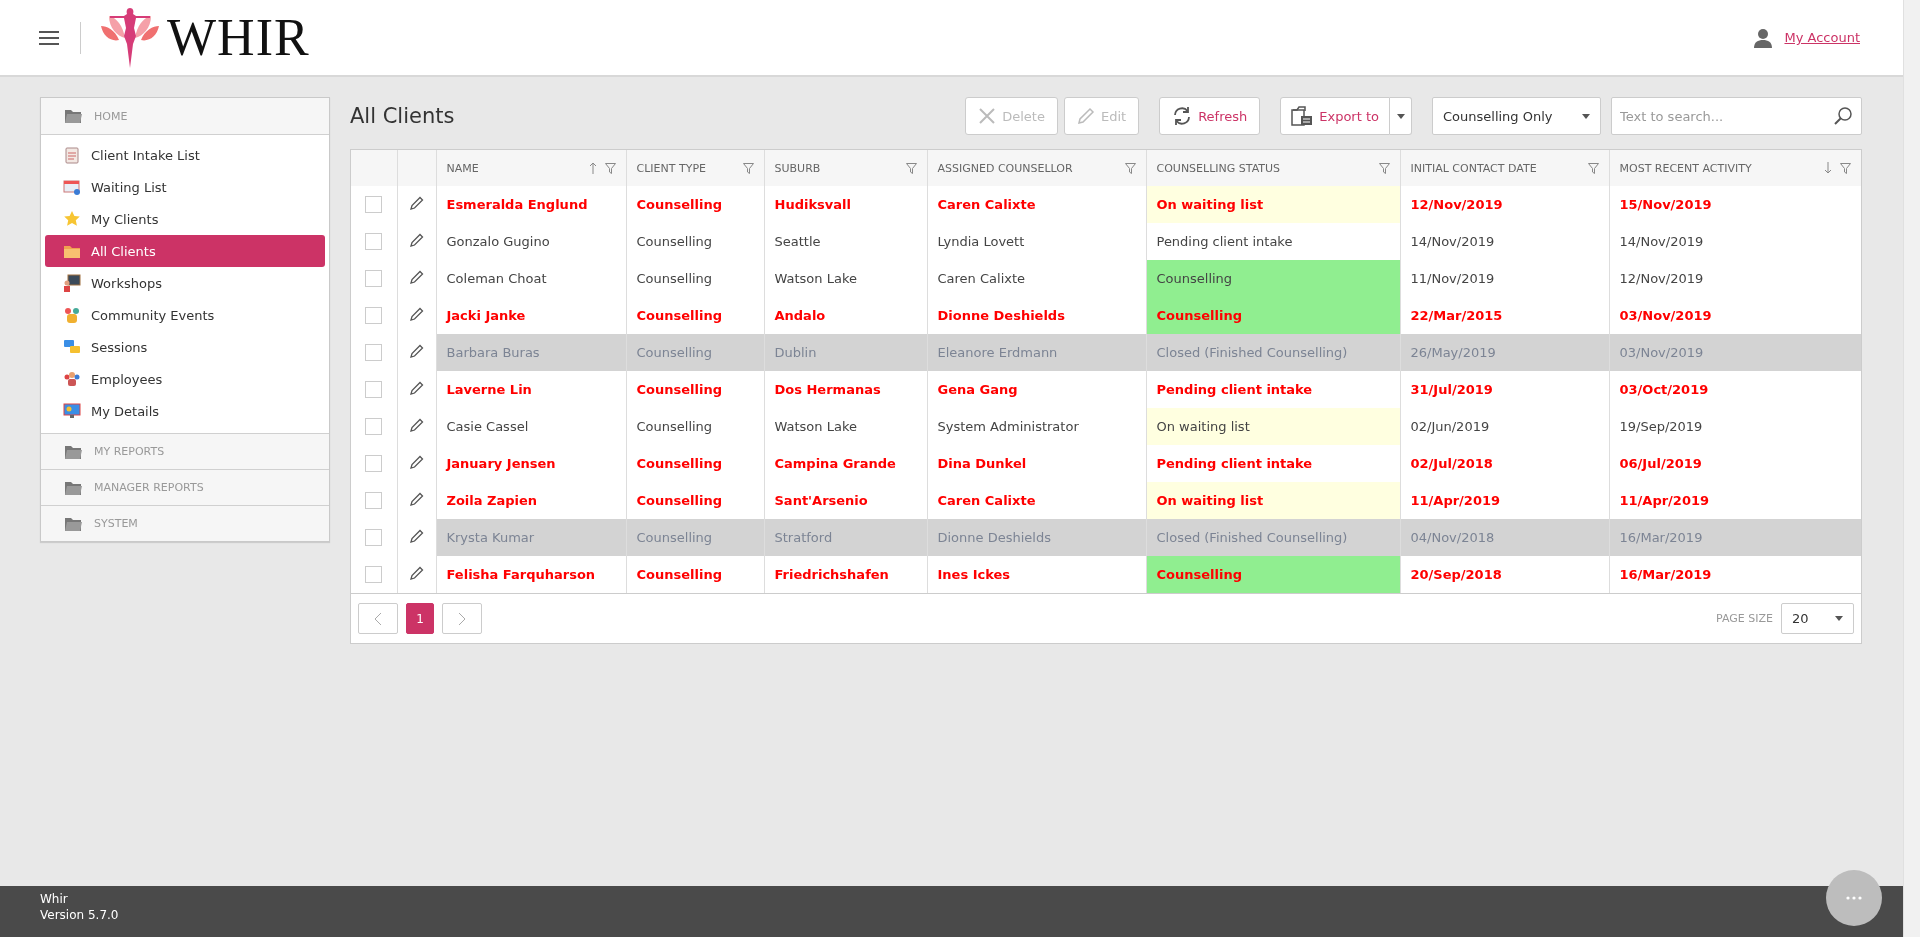 The height and width of the screenshot is (937, 1920). I want to click on export-icon, so click(1302, 116).